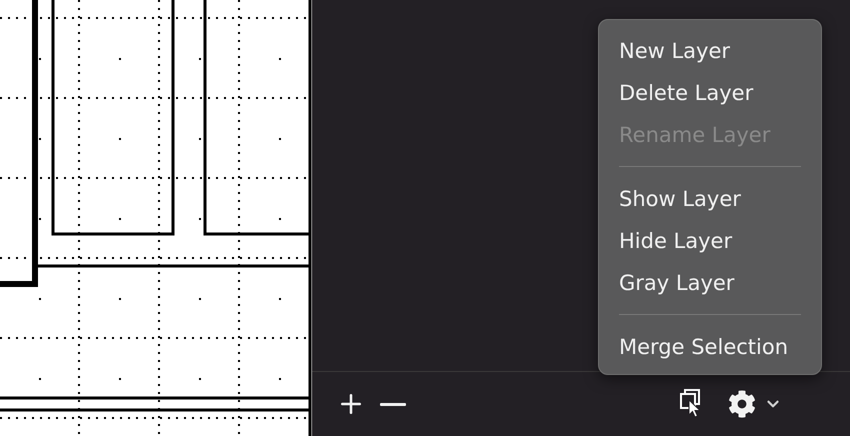  I want to click on menu-item: Show Layer, so click(710, 199).